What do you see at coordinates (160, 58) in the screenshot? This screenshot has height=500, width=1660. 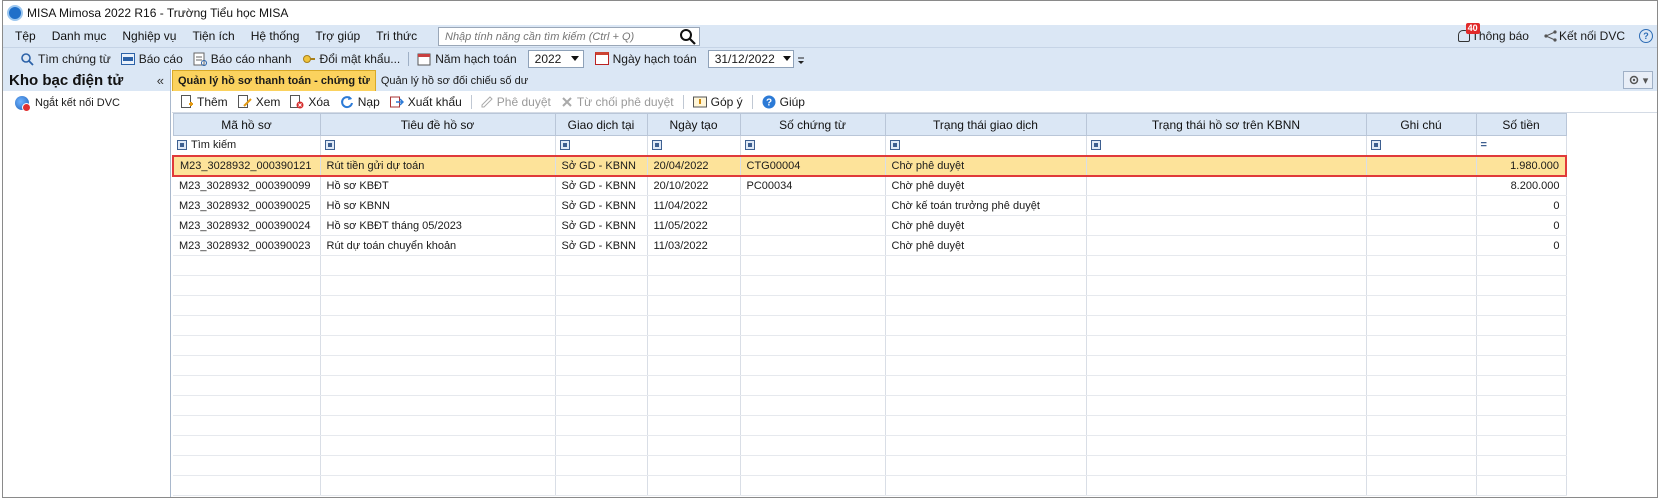 I see `report-label: Báo cáo` at bounding box center [160, 58].